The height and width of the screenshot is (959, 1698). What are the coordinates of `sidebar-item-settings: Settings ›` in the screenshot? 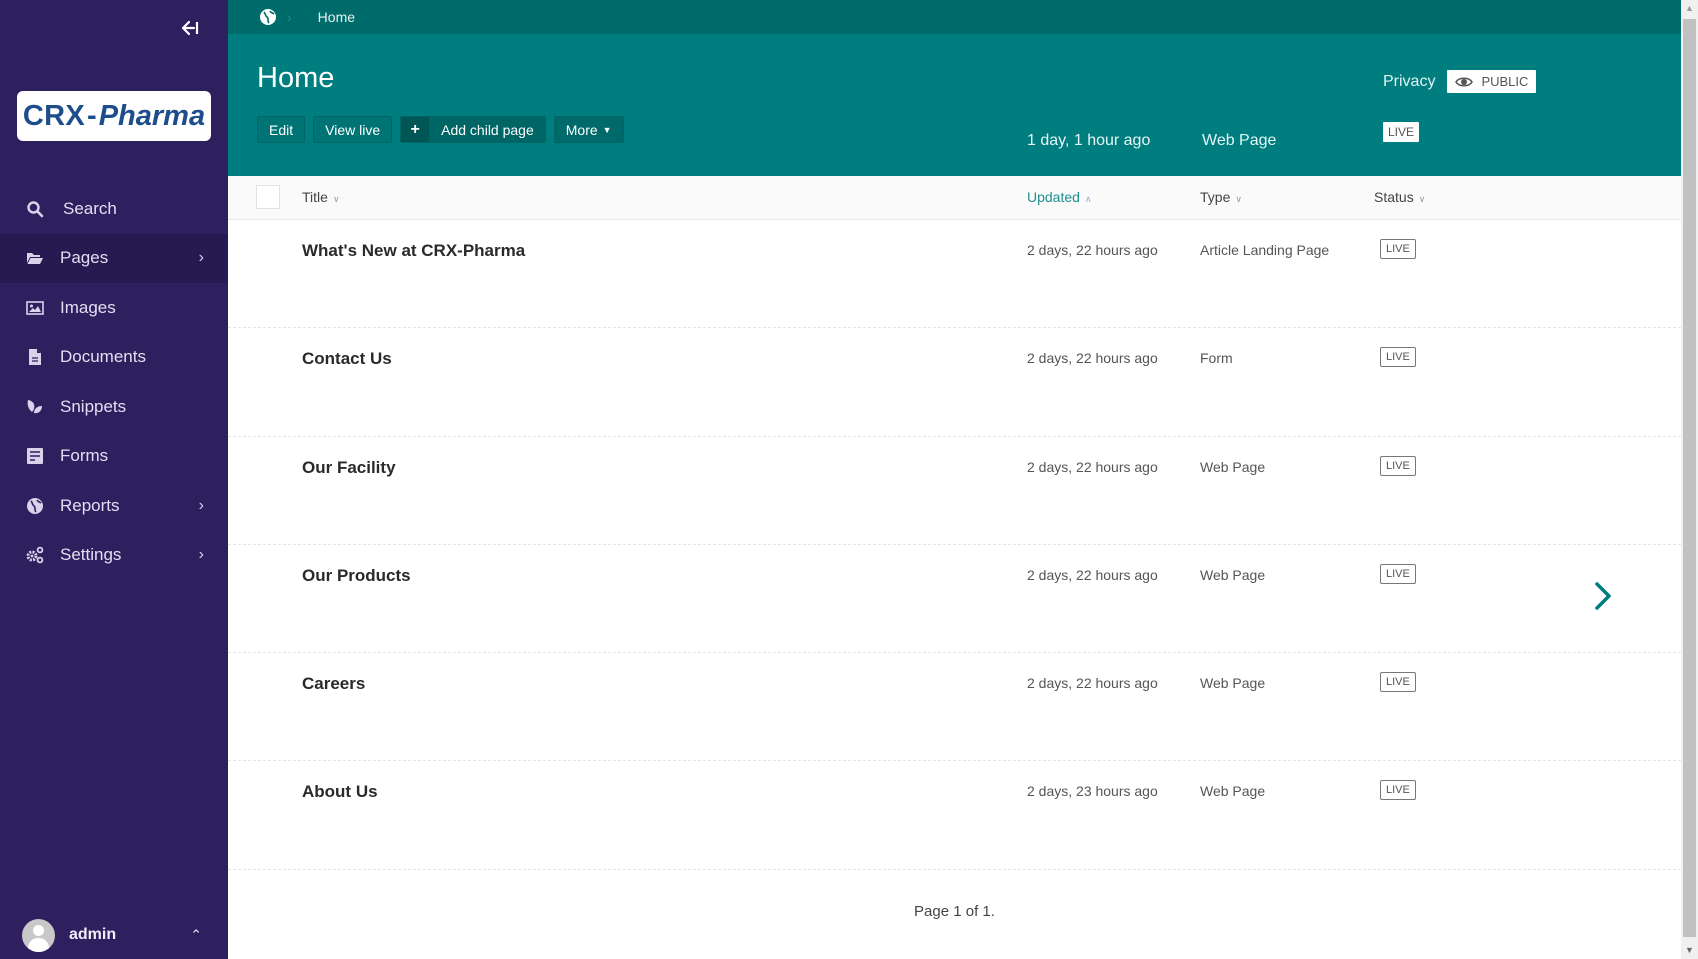 It's located at (114, 556).